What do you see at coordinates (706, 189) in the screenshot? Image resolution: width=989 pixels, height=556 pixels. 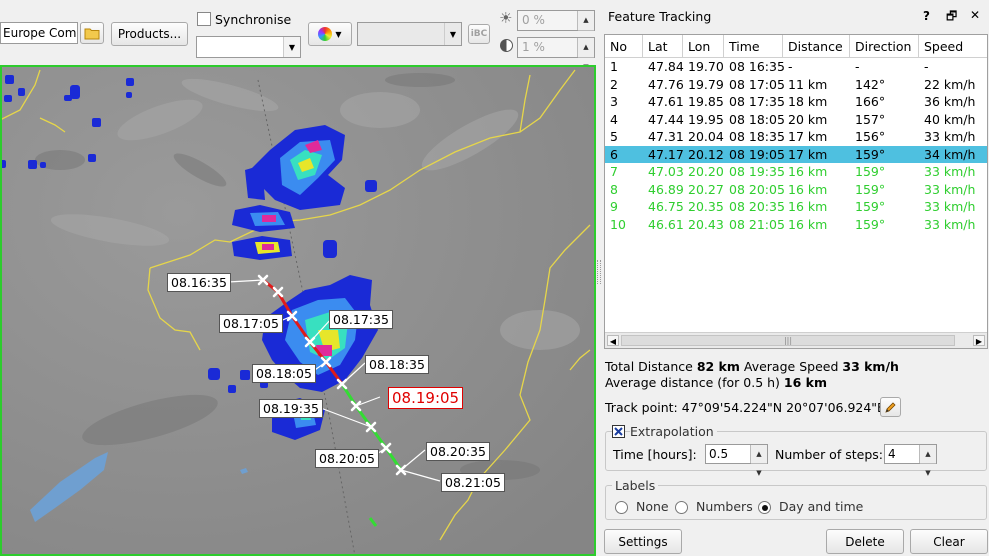 I see `table-cell: 20.27` at bounding box center [706, 189].